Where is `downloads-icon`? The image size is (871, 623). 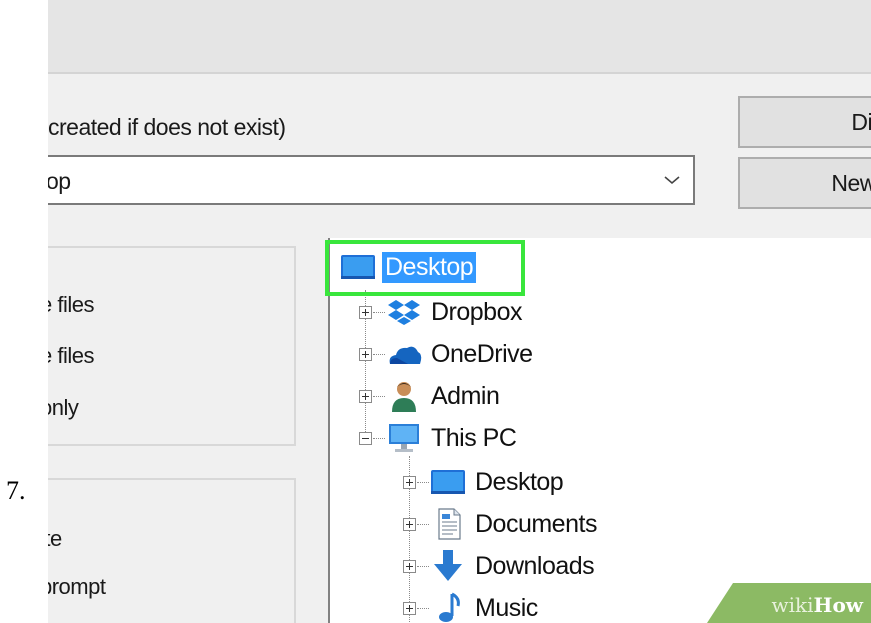
downloads-icon is located at coordinates (448, 565).